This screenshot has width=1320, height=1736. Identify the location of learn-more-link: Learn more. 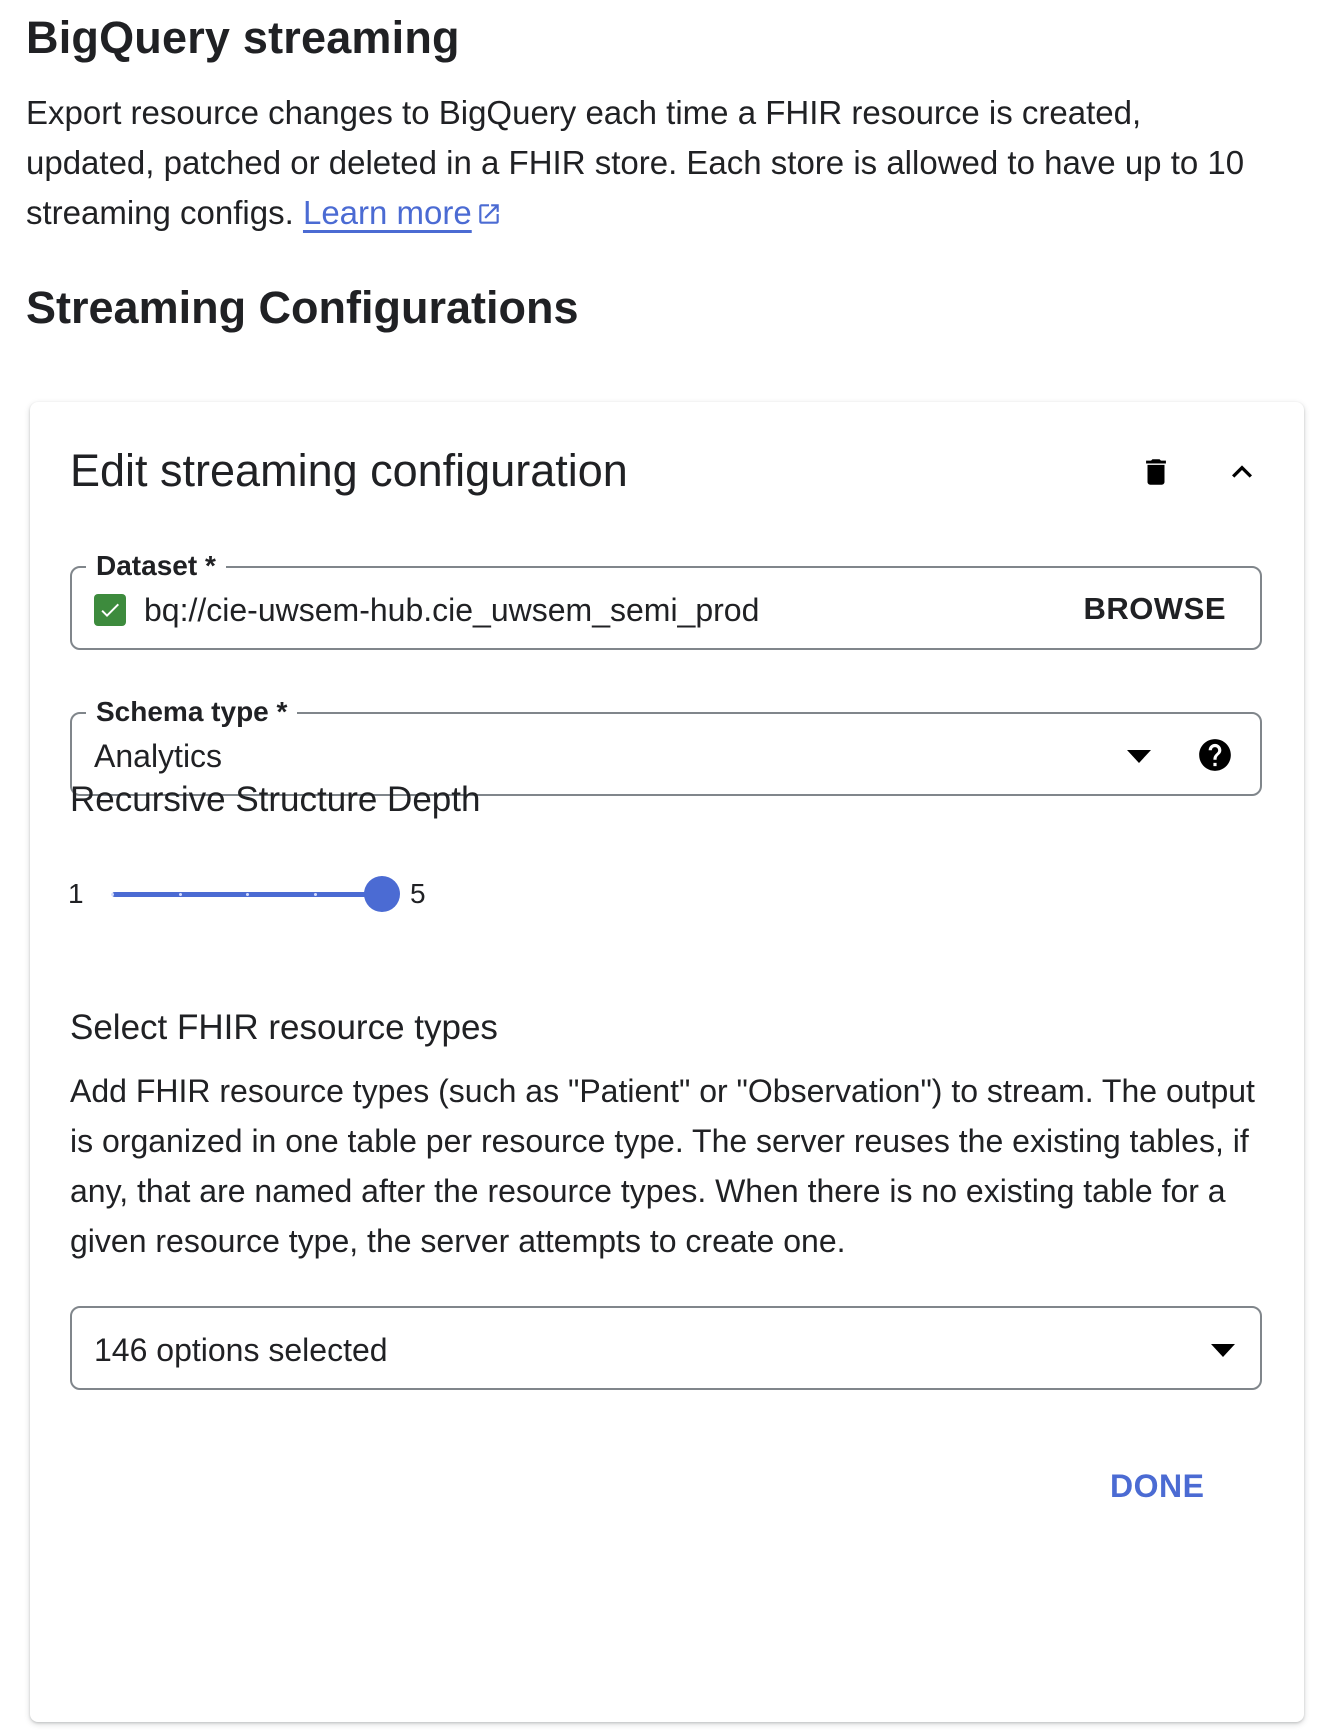
(387, 212).